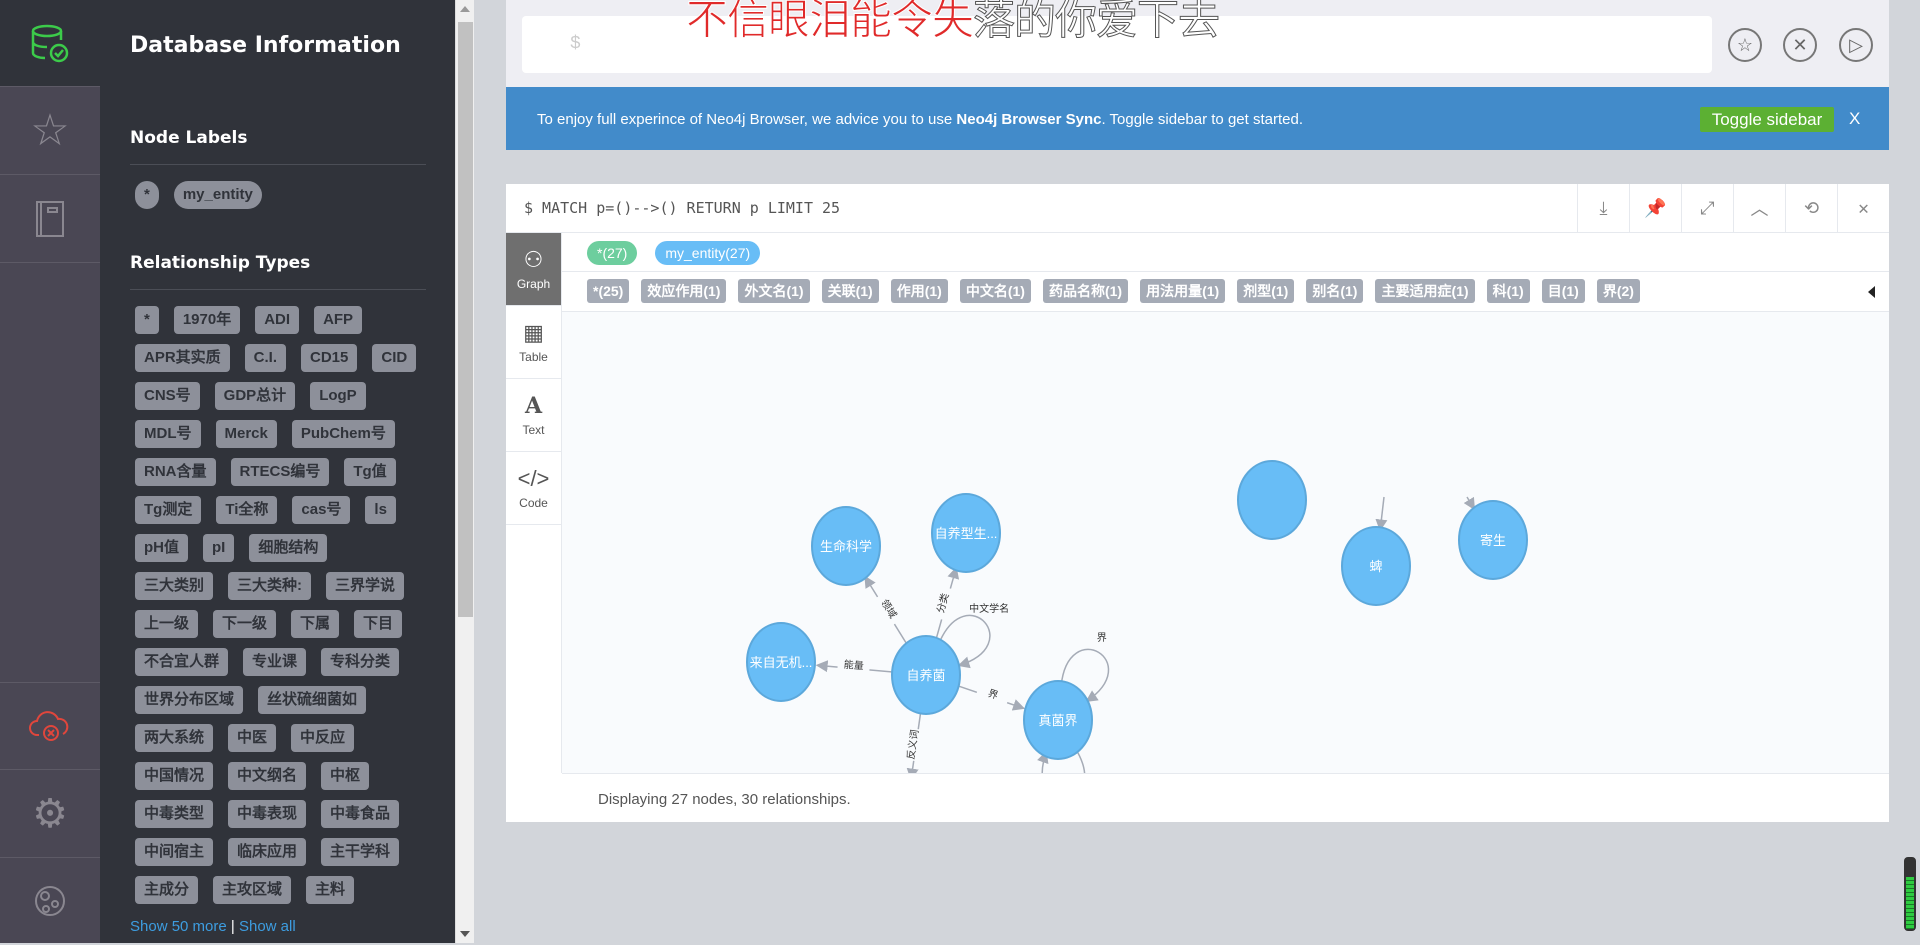 Image resolution: width=1920 pixels, height=945 pixels. I want to click on relationship-type-tag: Tg值, so click(370, 472).